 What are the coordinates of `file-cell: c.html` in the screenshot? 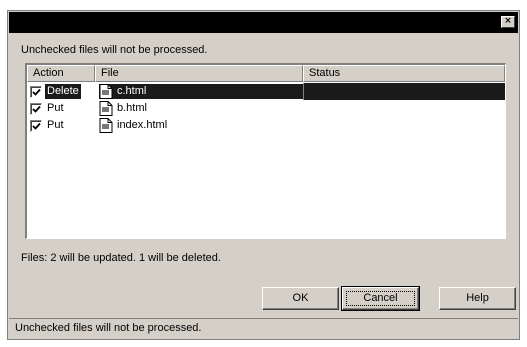 It's located at (199, 91).